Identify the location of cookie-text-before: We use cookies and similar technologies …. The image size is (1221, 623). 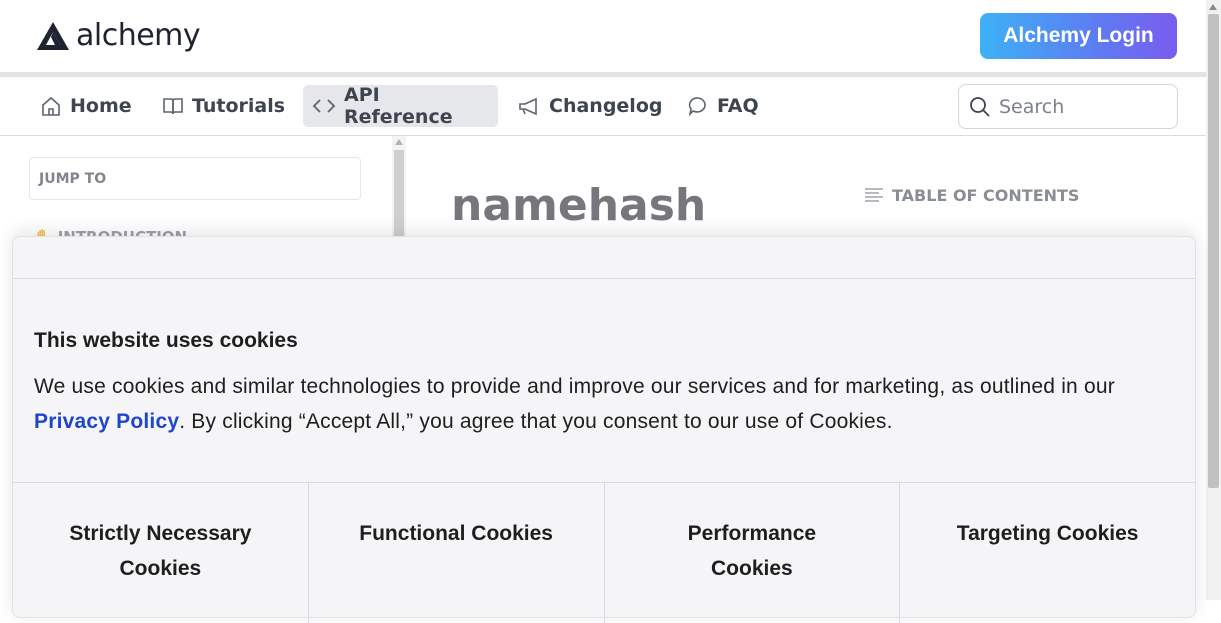
(574, 386).